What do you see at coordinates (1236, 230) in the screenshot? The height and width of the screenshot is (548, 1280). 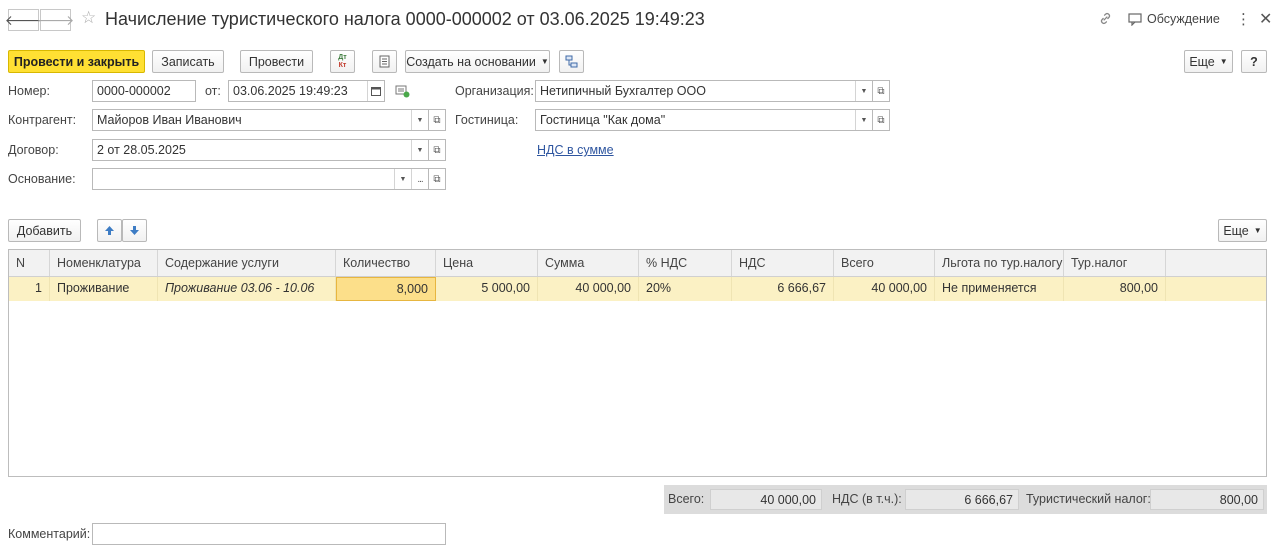 I see `table-more-label: Еще` at bounding box center [1236, 230].